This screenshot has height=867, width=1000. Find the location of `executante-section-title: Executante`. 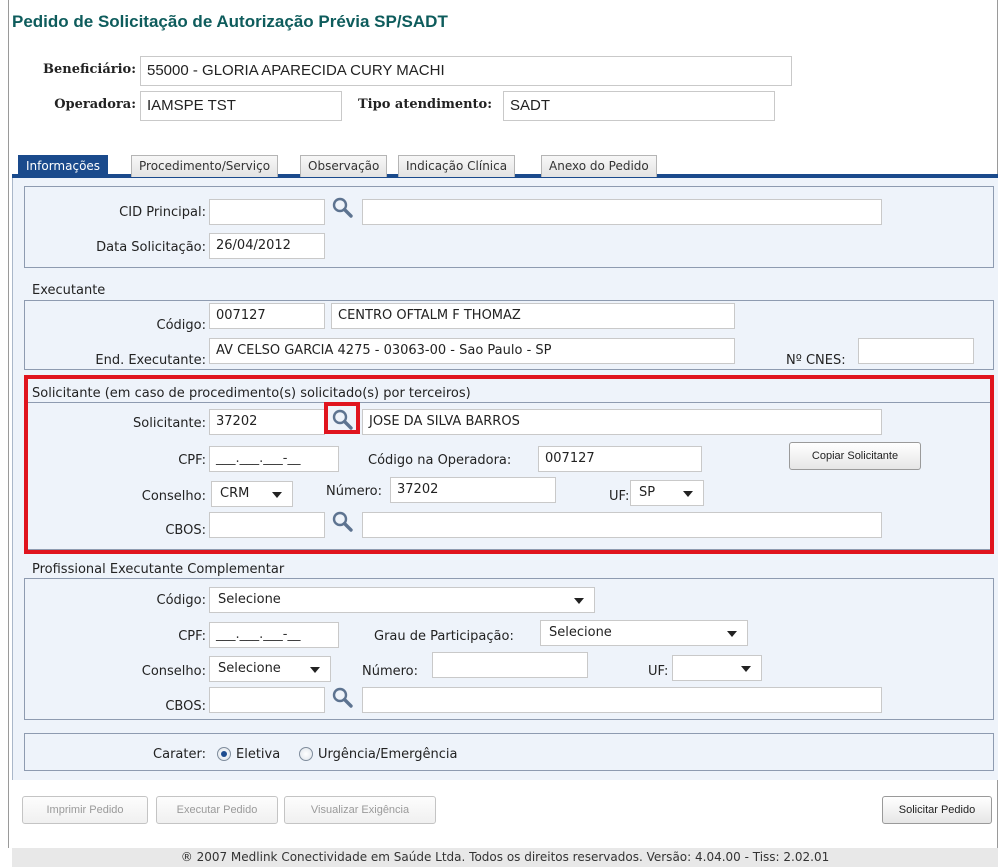

executante-section-title: Executante is located at coordinates (69, 290).